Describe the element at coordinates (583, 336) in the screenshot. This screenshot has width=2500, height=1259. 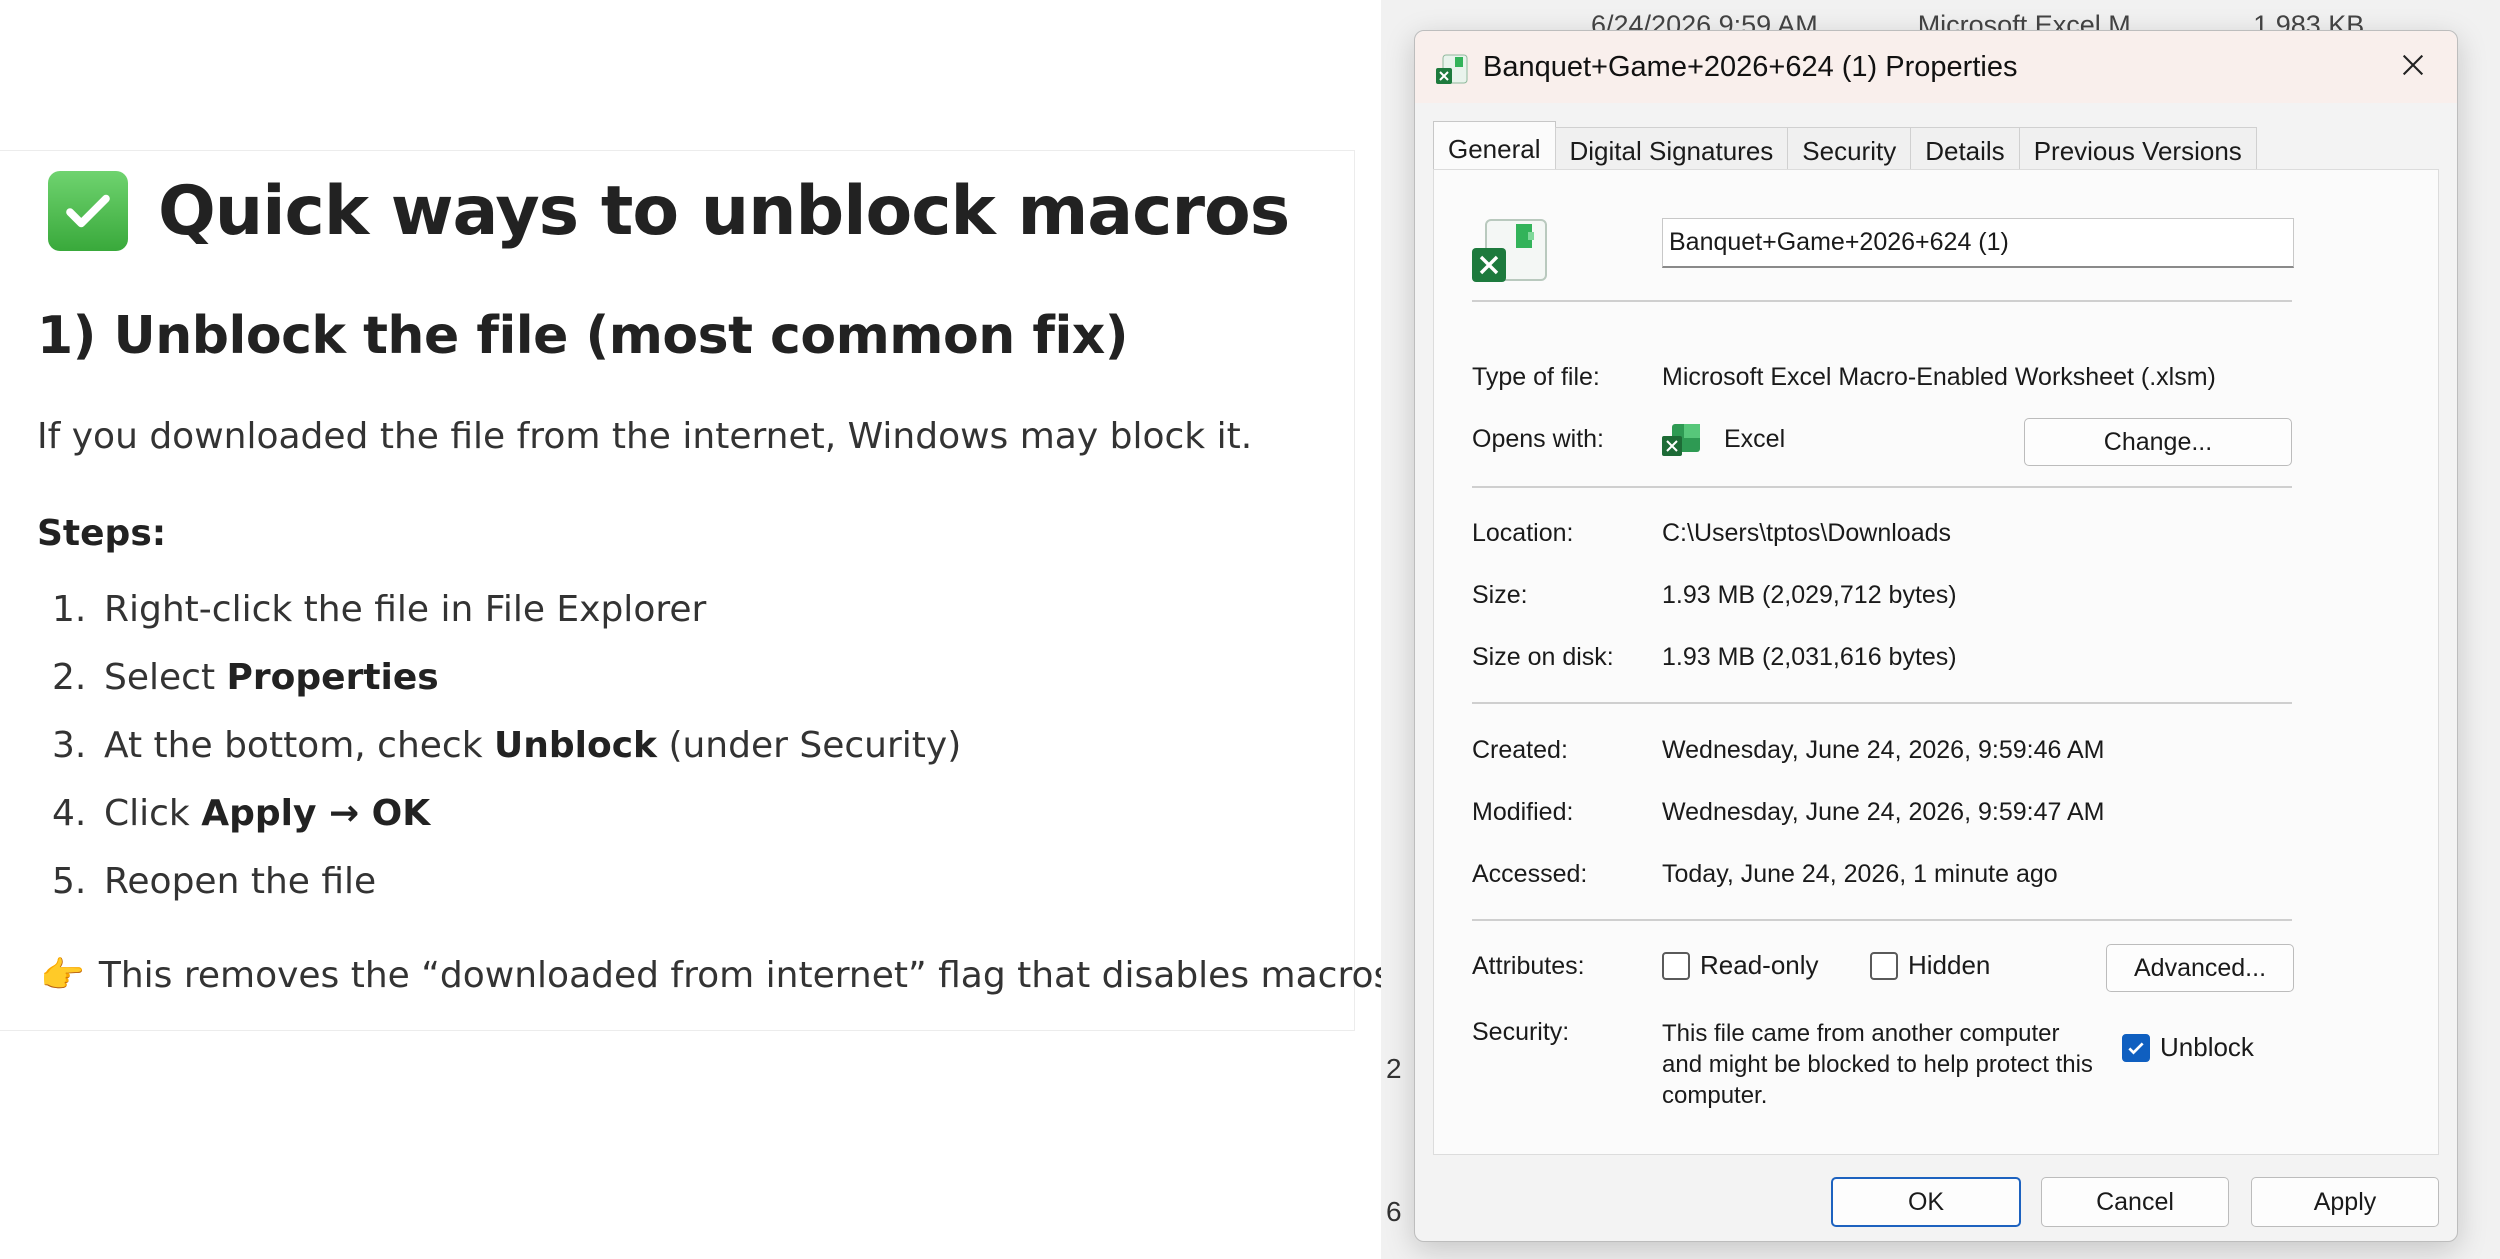
I see `article-subheading: 1) Unblock the file (most common fix)` at that location.